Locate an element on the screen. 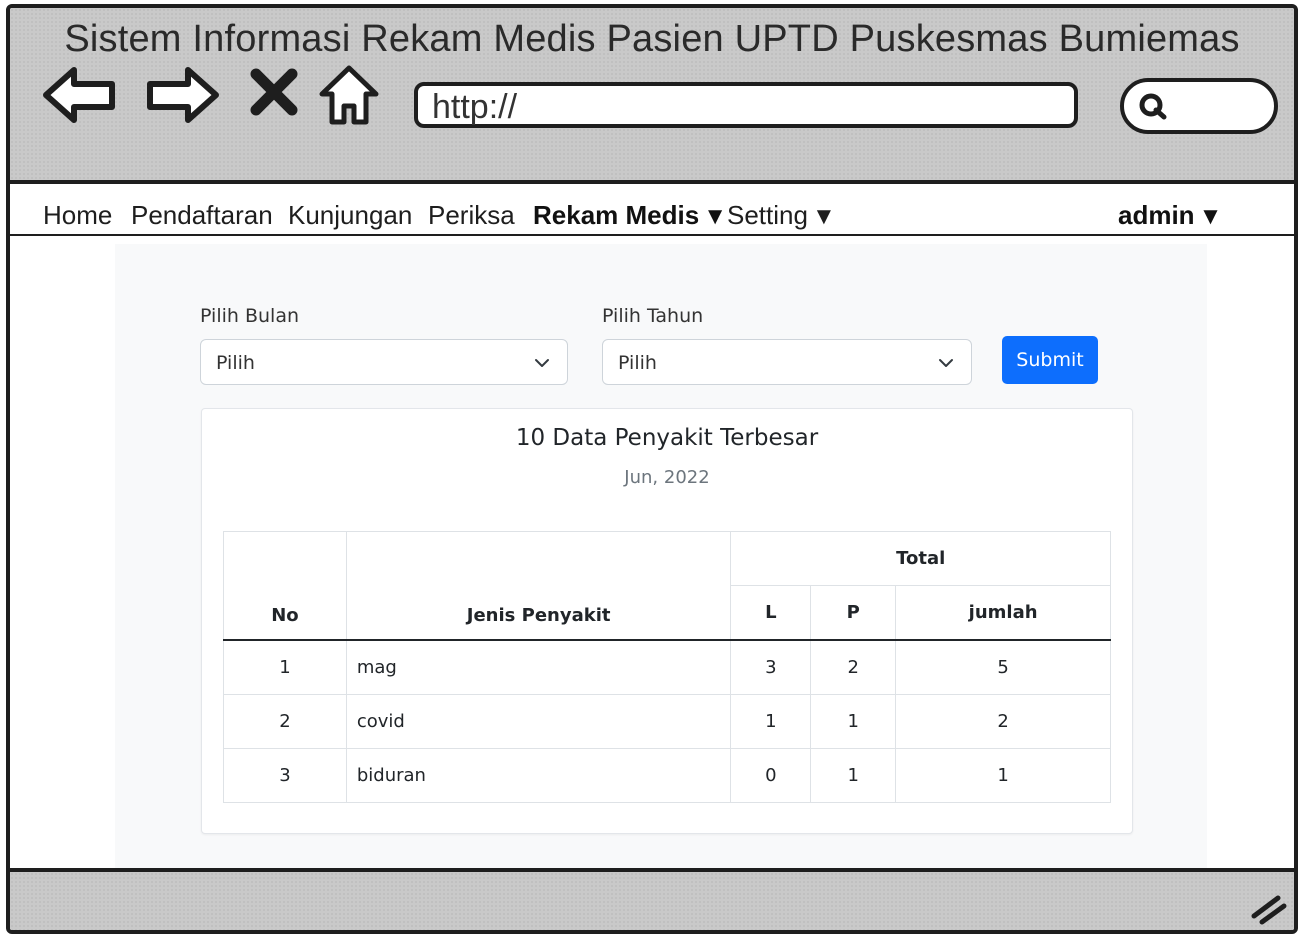 This screenshot has width=1312, height=942. cell-sum: 1 is located at coordinates (1003, 775).